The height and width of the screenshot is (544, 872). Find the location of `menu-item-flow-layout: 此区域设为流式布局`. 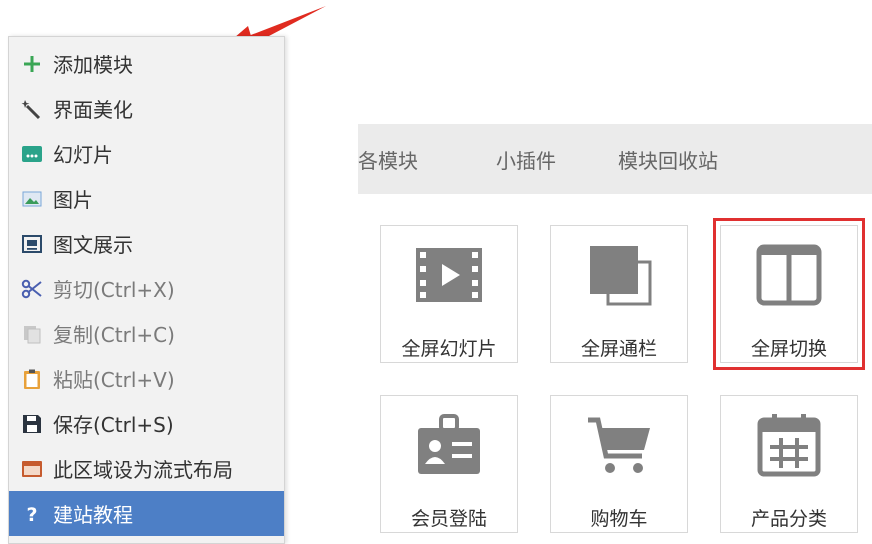

menu-item-flow-layout: 此区域设为流式布局 is located at coordinates (146, 468).